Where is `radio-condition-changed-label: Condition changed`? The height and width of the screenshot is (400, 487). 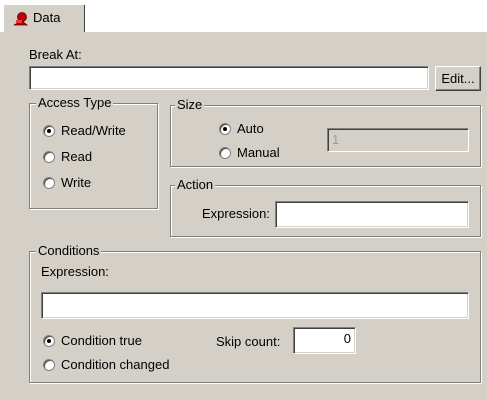
radio-condition-changed-label: Condition changed is located at coordinates (115, 365).